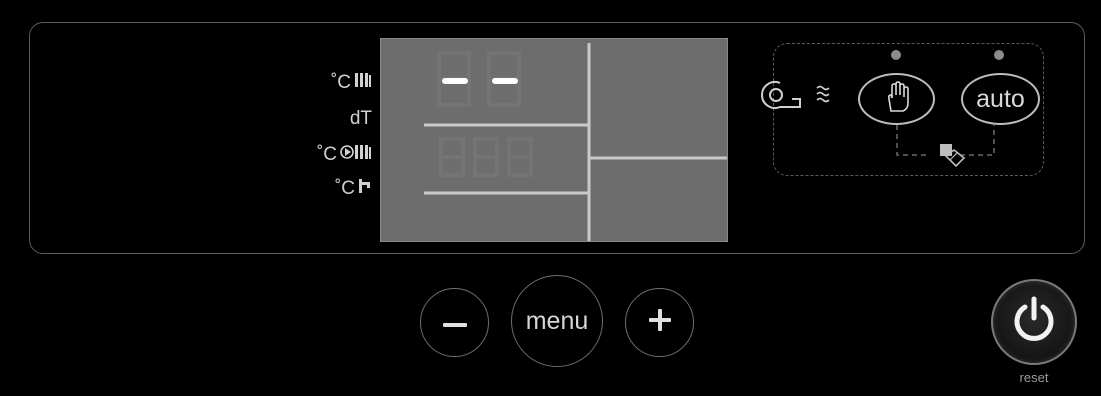 Image resolution: width=1101 pixels, height=396 pixels. I want to click on reset-label: reset, so click(1034, 377).